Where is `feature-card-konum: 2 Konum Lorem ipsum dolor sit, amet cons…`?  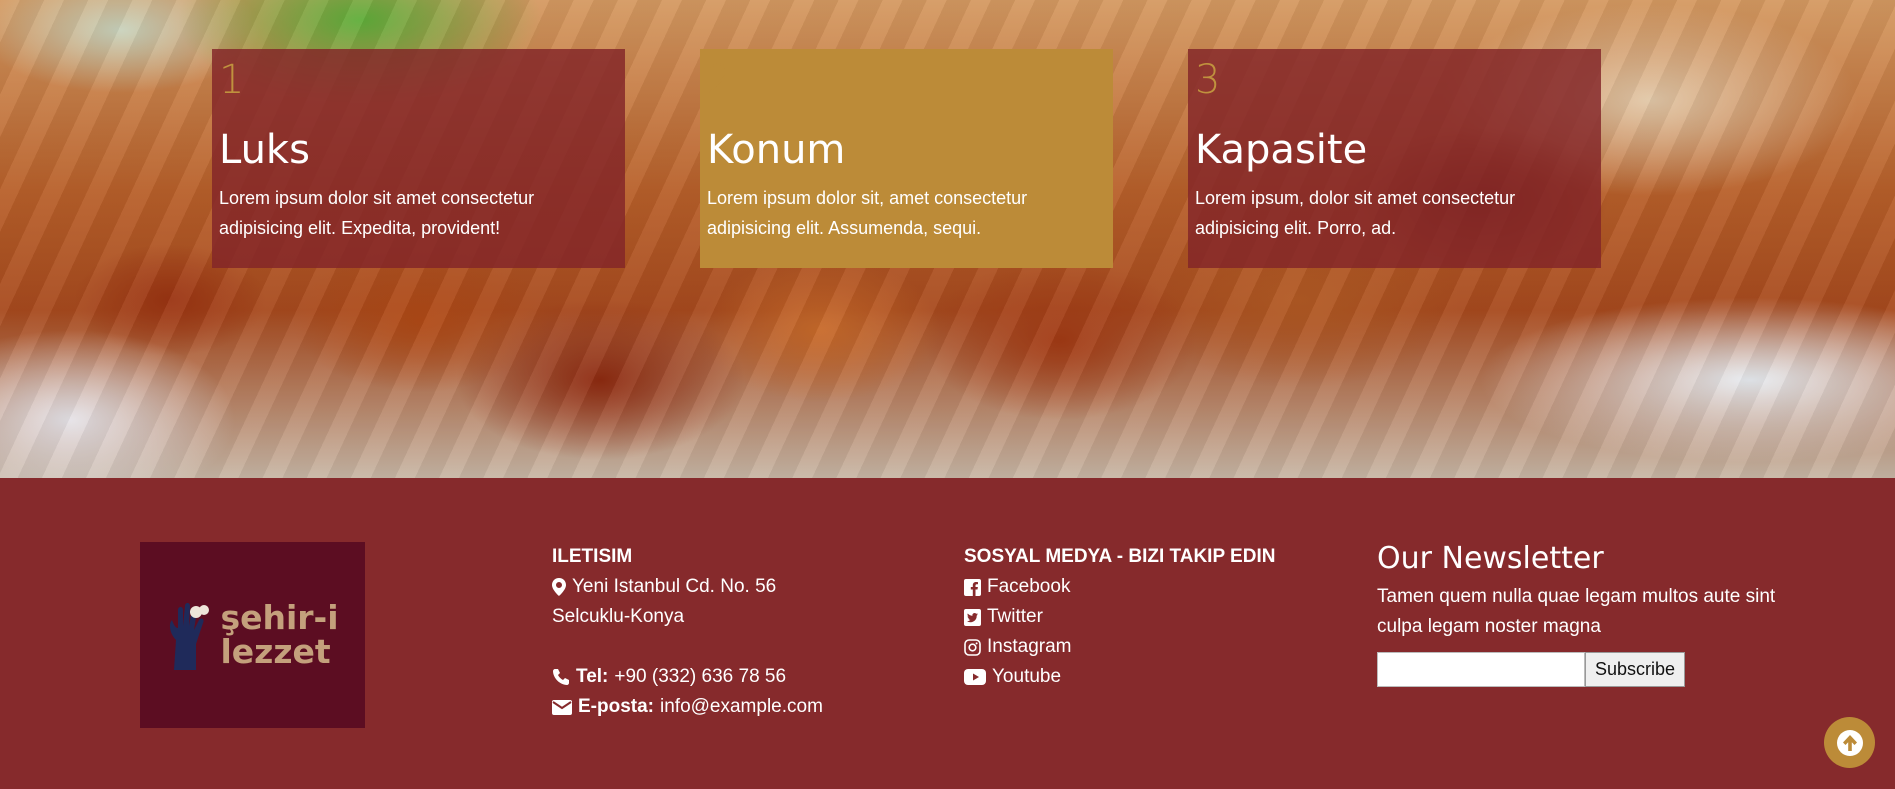
feature-card-konum: 2 Konum Lorem ipsum dolor sit, amet cons… is located at coordinates (906, 158).